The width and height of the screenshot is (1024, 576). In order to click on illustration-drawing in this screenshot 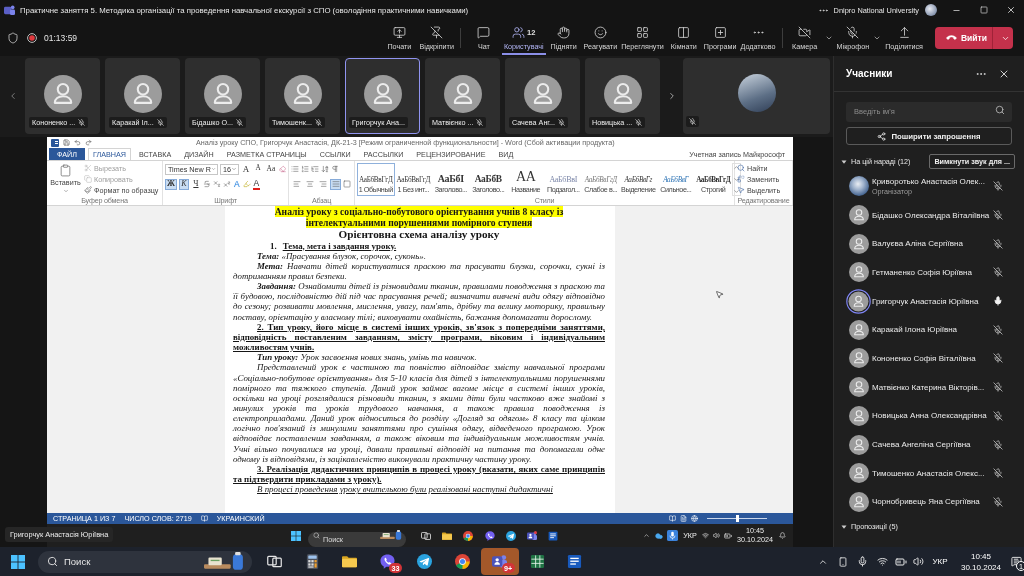, I will do `click(391, 535)`.